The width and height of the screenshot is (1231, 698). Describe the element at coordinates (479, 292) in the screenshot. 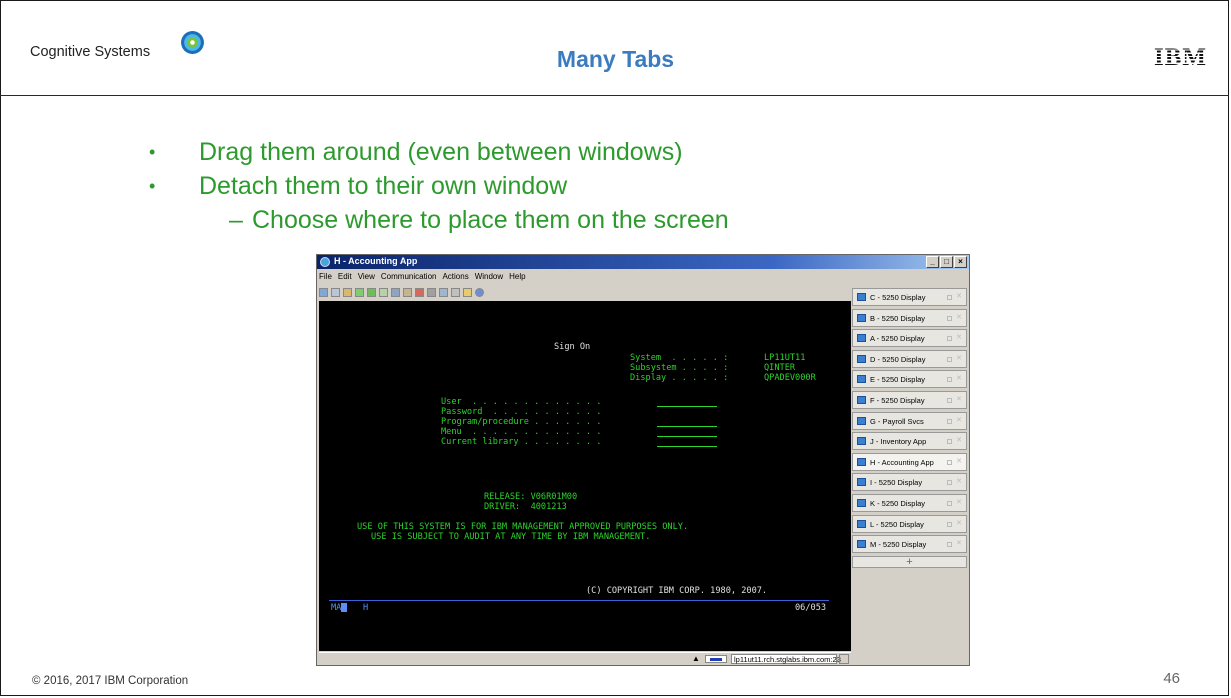

I see `about-icon` at that location.